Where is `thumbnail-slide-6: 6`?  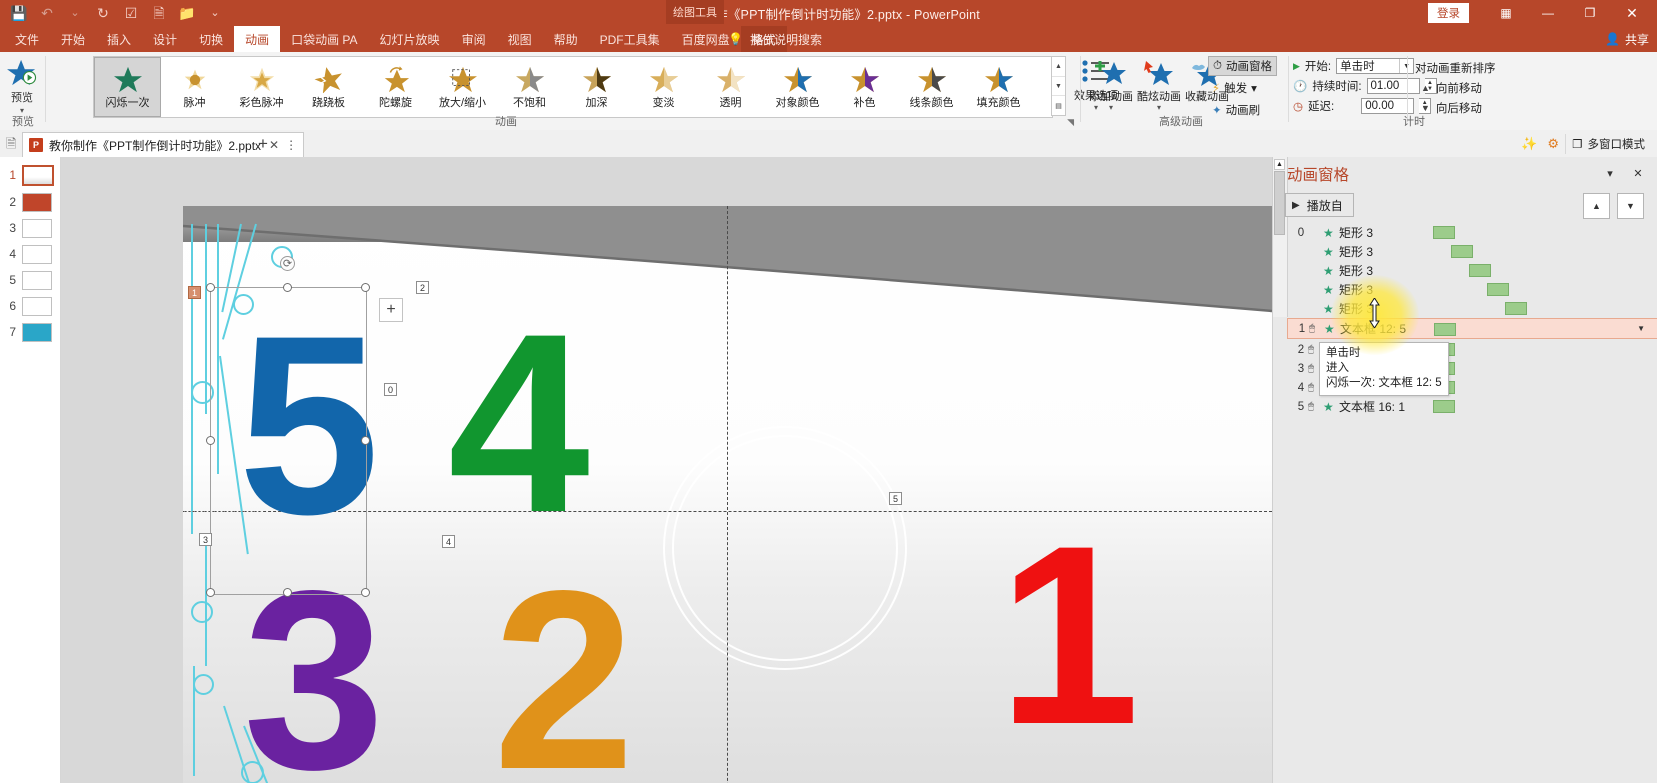
thumbnail-slide-6: 6 is located at coordinates (30, 306).